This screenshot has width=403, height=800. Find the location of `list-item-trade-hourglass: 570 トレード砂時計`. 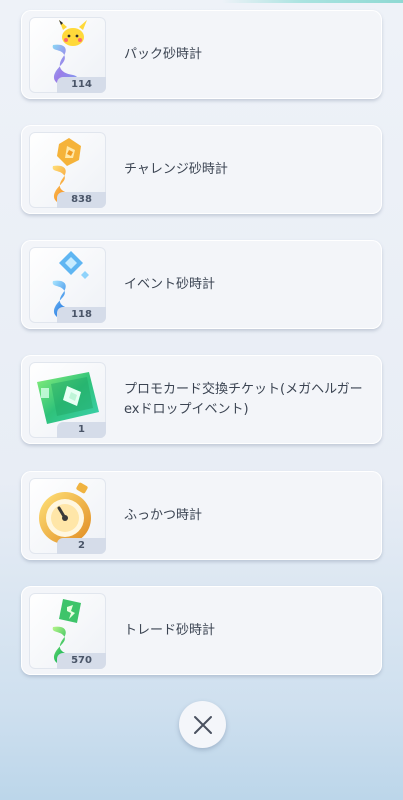

list-item-trade-hourglass: 570 トレード砂時計 is located at coordinates (201, 630).